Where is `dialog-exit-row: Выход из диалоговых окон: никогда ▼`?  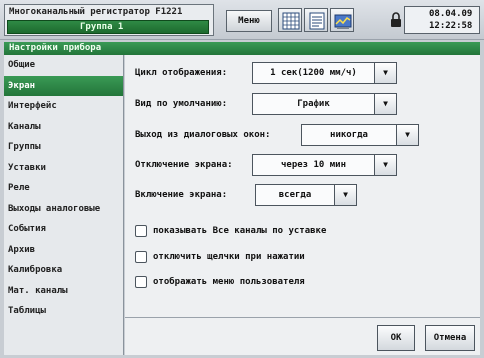
dialog-exit-row: Выход из диалоговых окон: никогда ▼ is located at coordinates (305, 135).